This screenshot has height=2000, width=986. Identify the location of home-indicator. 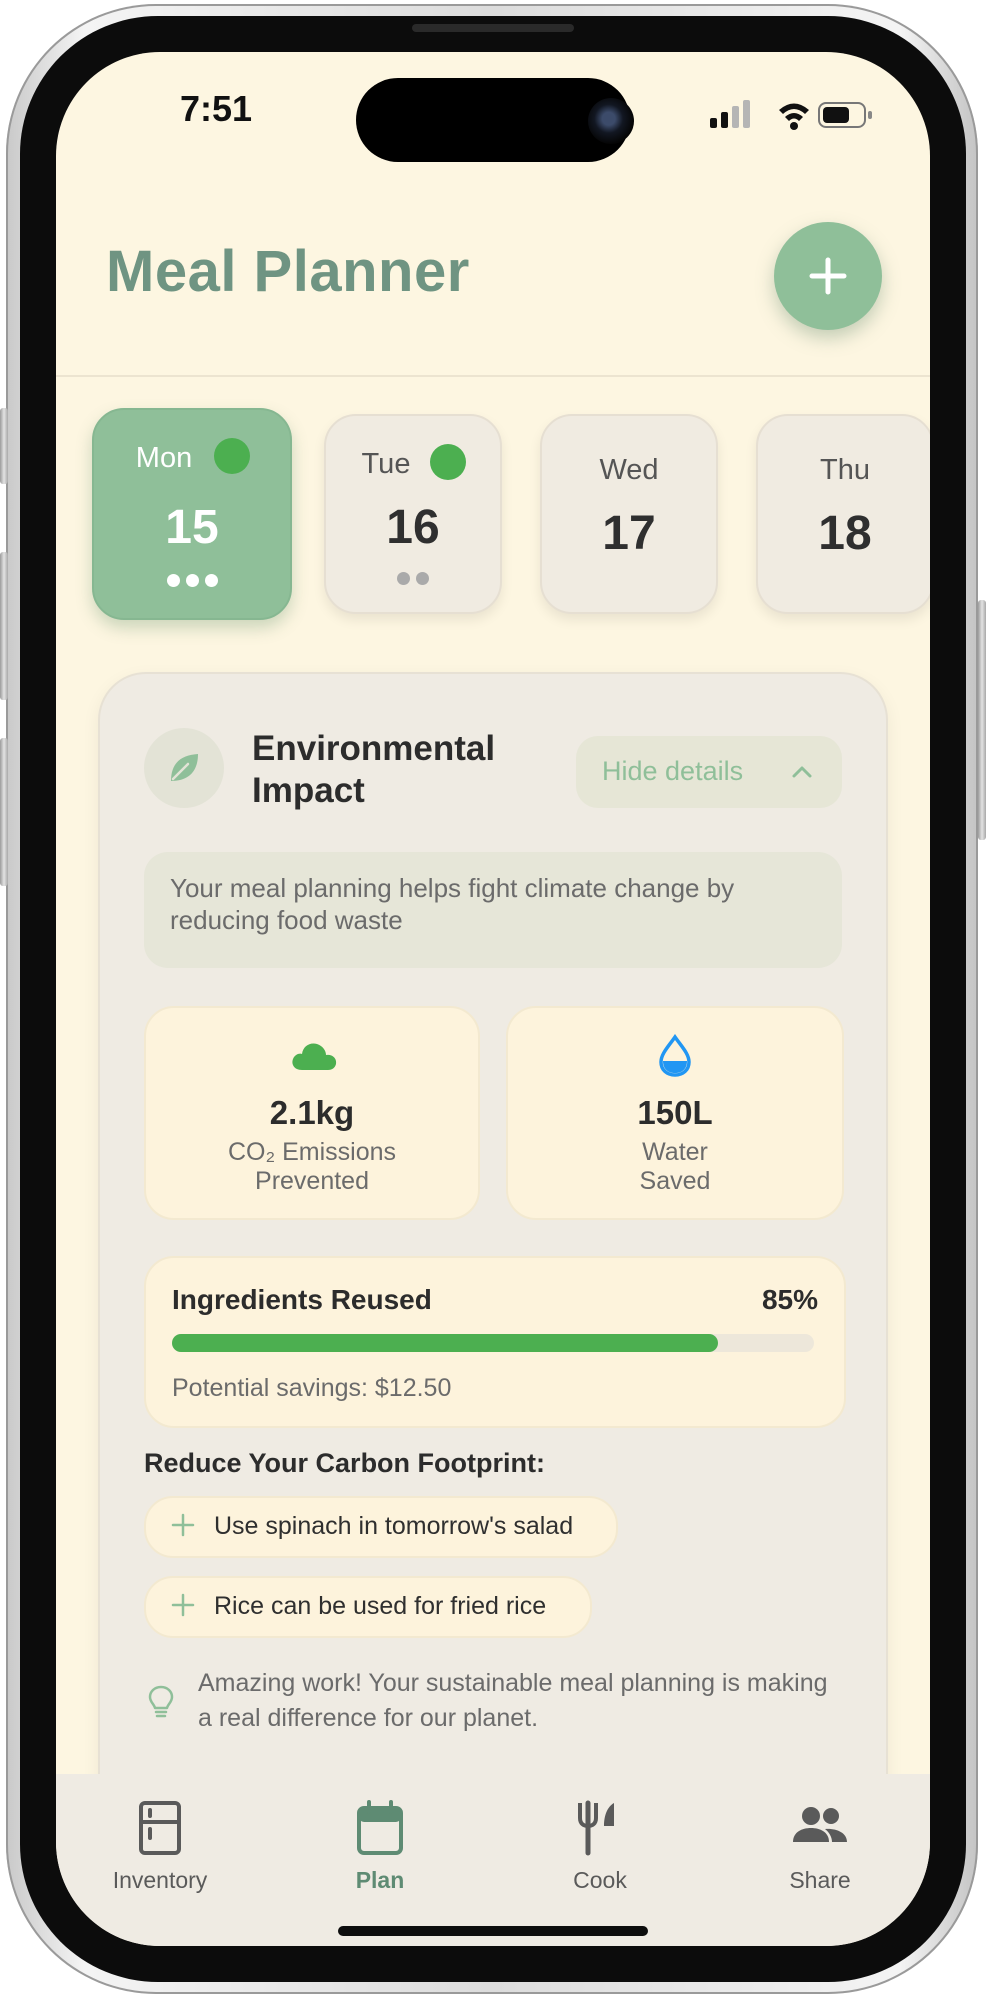
(493, 1931).